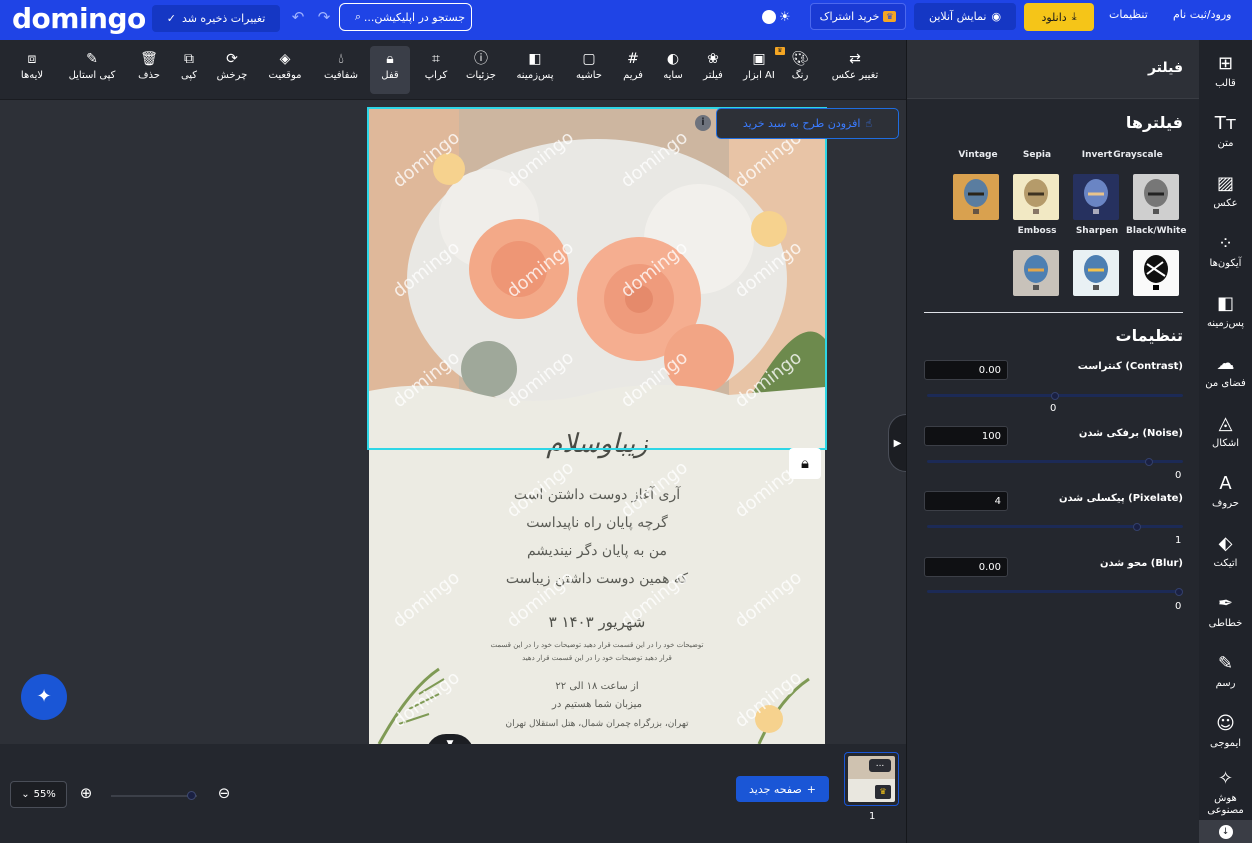 This screenshot has height=843, width=1252. What do you see at coordinates (1036, 197) in the screenshot?
I see `filter-sepia` at bounding box center [1036, 197].